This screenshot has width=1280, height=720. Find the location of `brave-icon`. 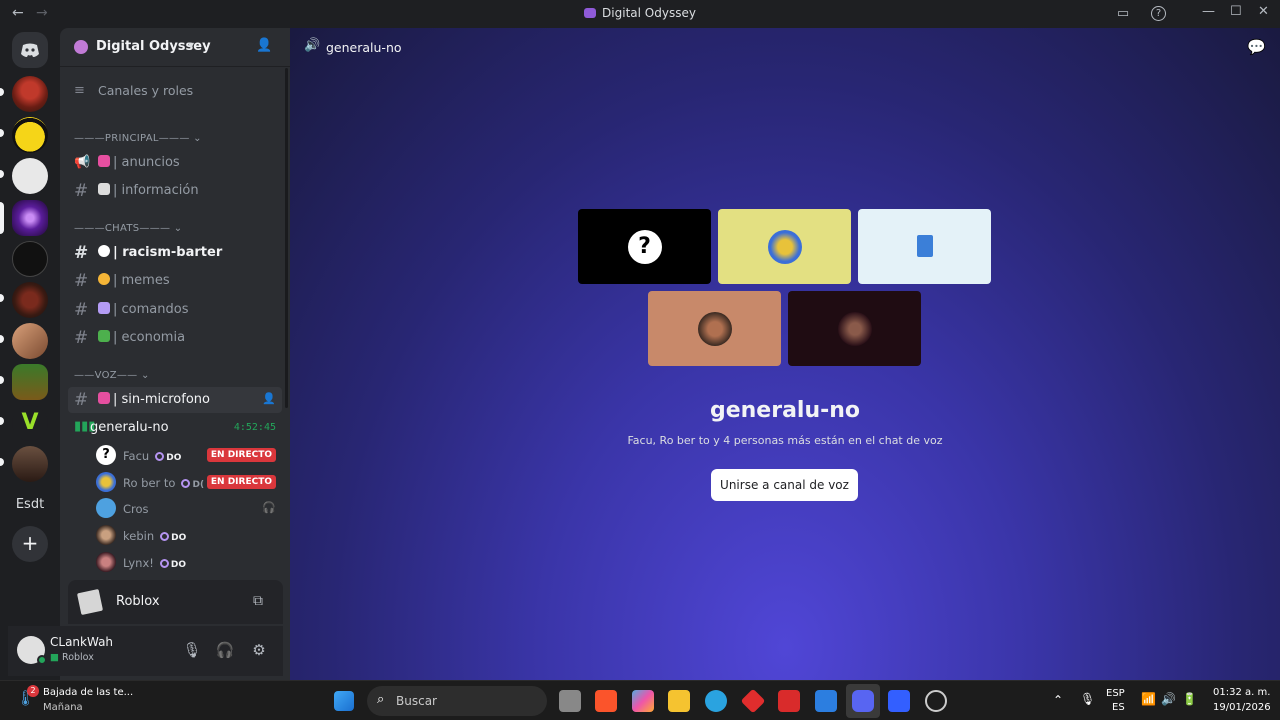

brave-icon is located at coordinates (606, 701).